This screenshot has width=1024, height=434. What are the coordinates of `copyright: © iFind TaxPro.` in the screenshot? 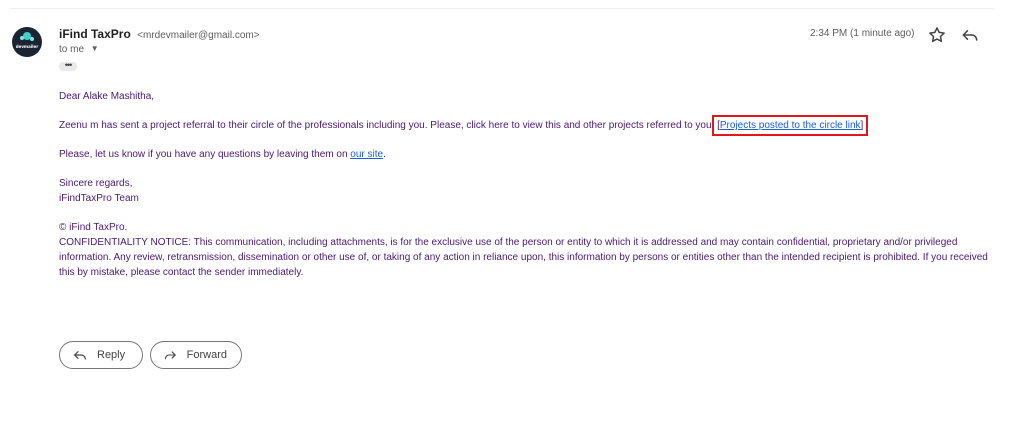 It's located at (93, 227).